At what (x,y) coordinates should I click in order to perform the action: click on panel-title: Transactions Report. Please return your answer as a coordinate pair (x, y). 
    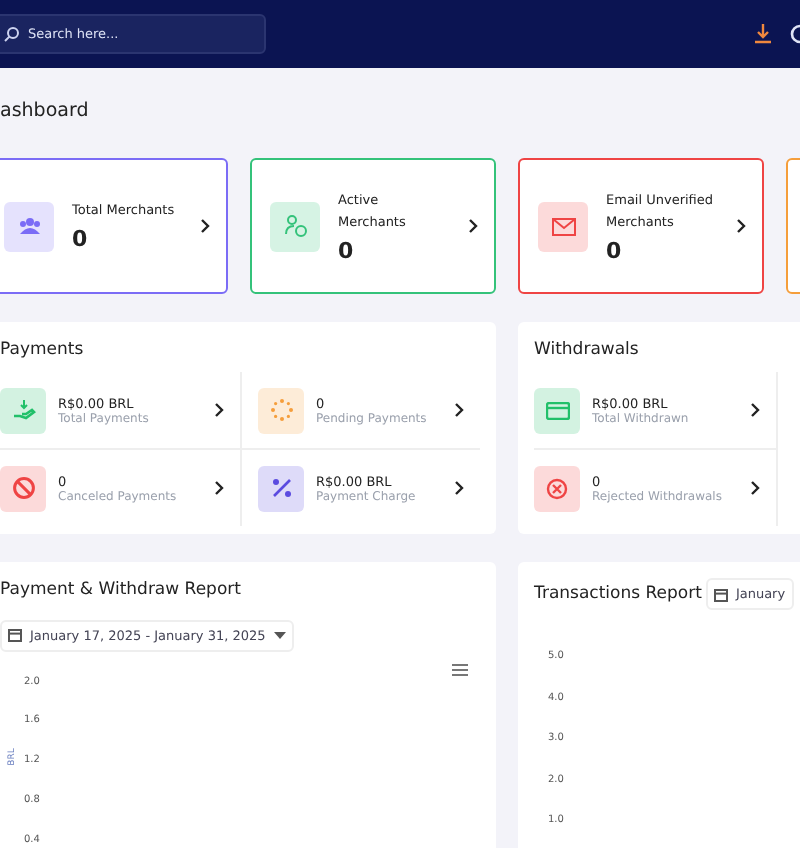
    Looking at the image, I should click on (618, 594).